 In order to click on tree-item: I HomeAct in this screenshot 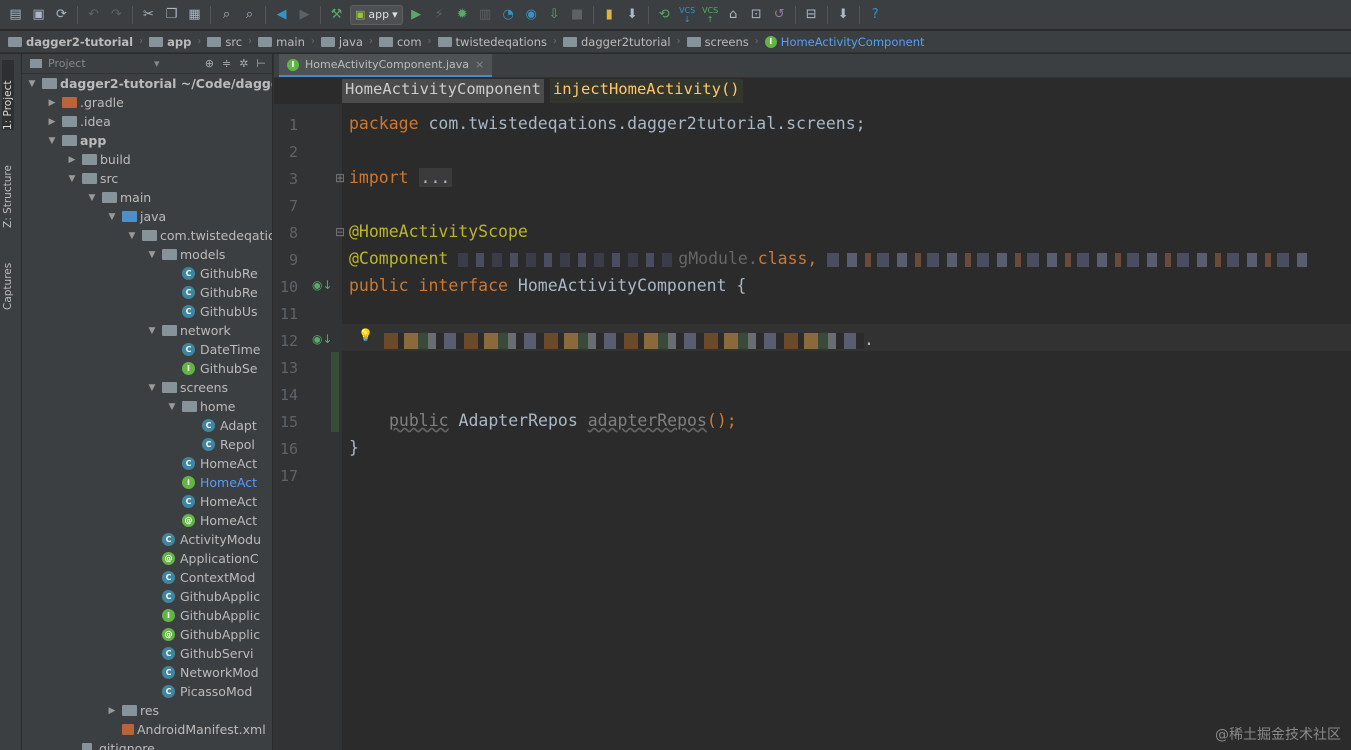, I will do `click(211, 482)`.